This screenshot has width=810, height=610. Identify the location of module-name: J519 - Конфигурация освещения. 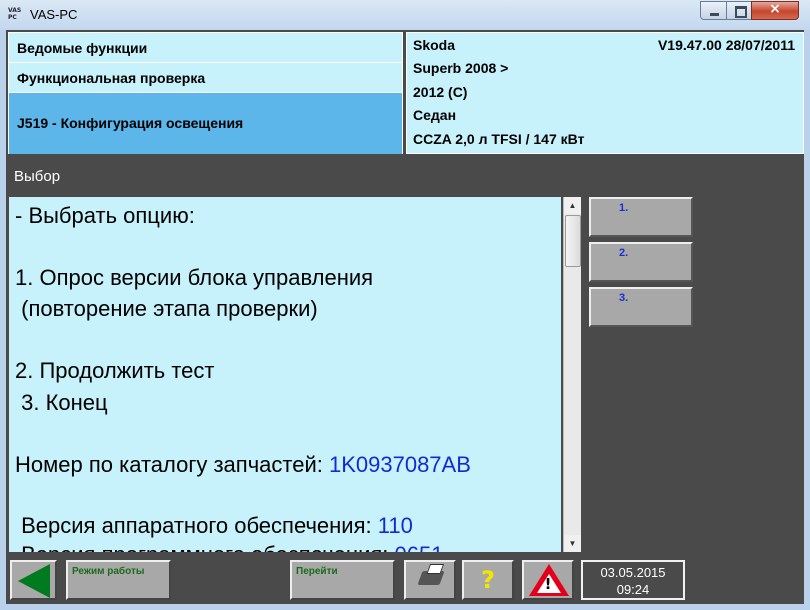
(205, 123).